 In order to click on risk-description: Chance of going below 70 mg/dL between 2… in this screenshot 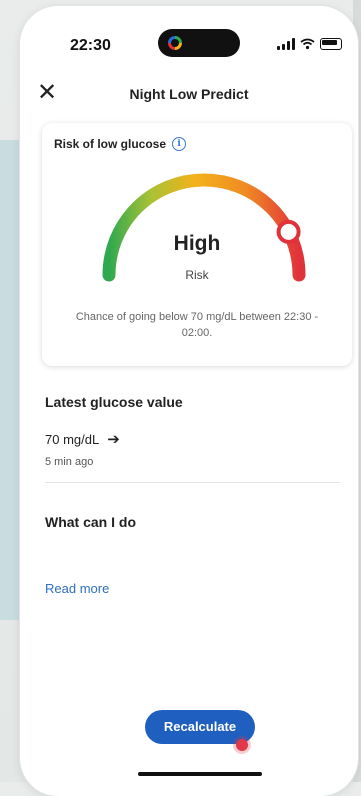, I will do `click(197, 325)`.